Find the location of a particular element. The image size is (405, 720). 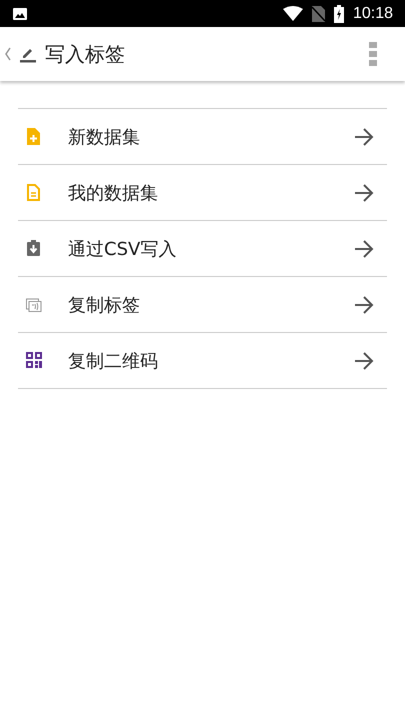

wifi-icon is located at coordinates (292, 13).